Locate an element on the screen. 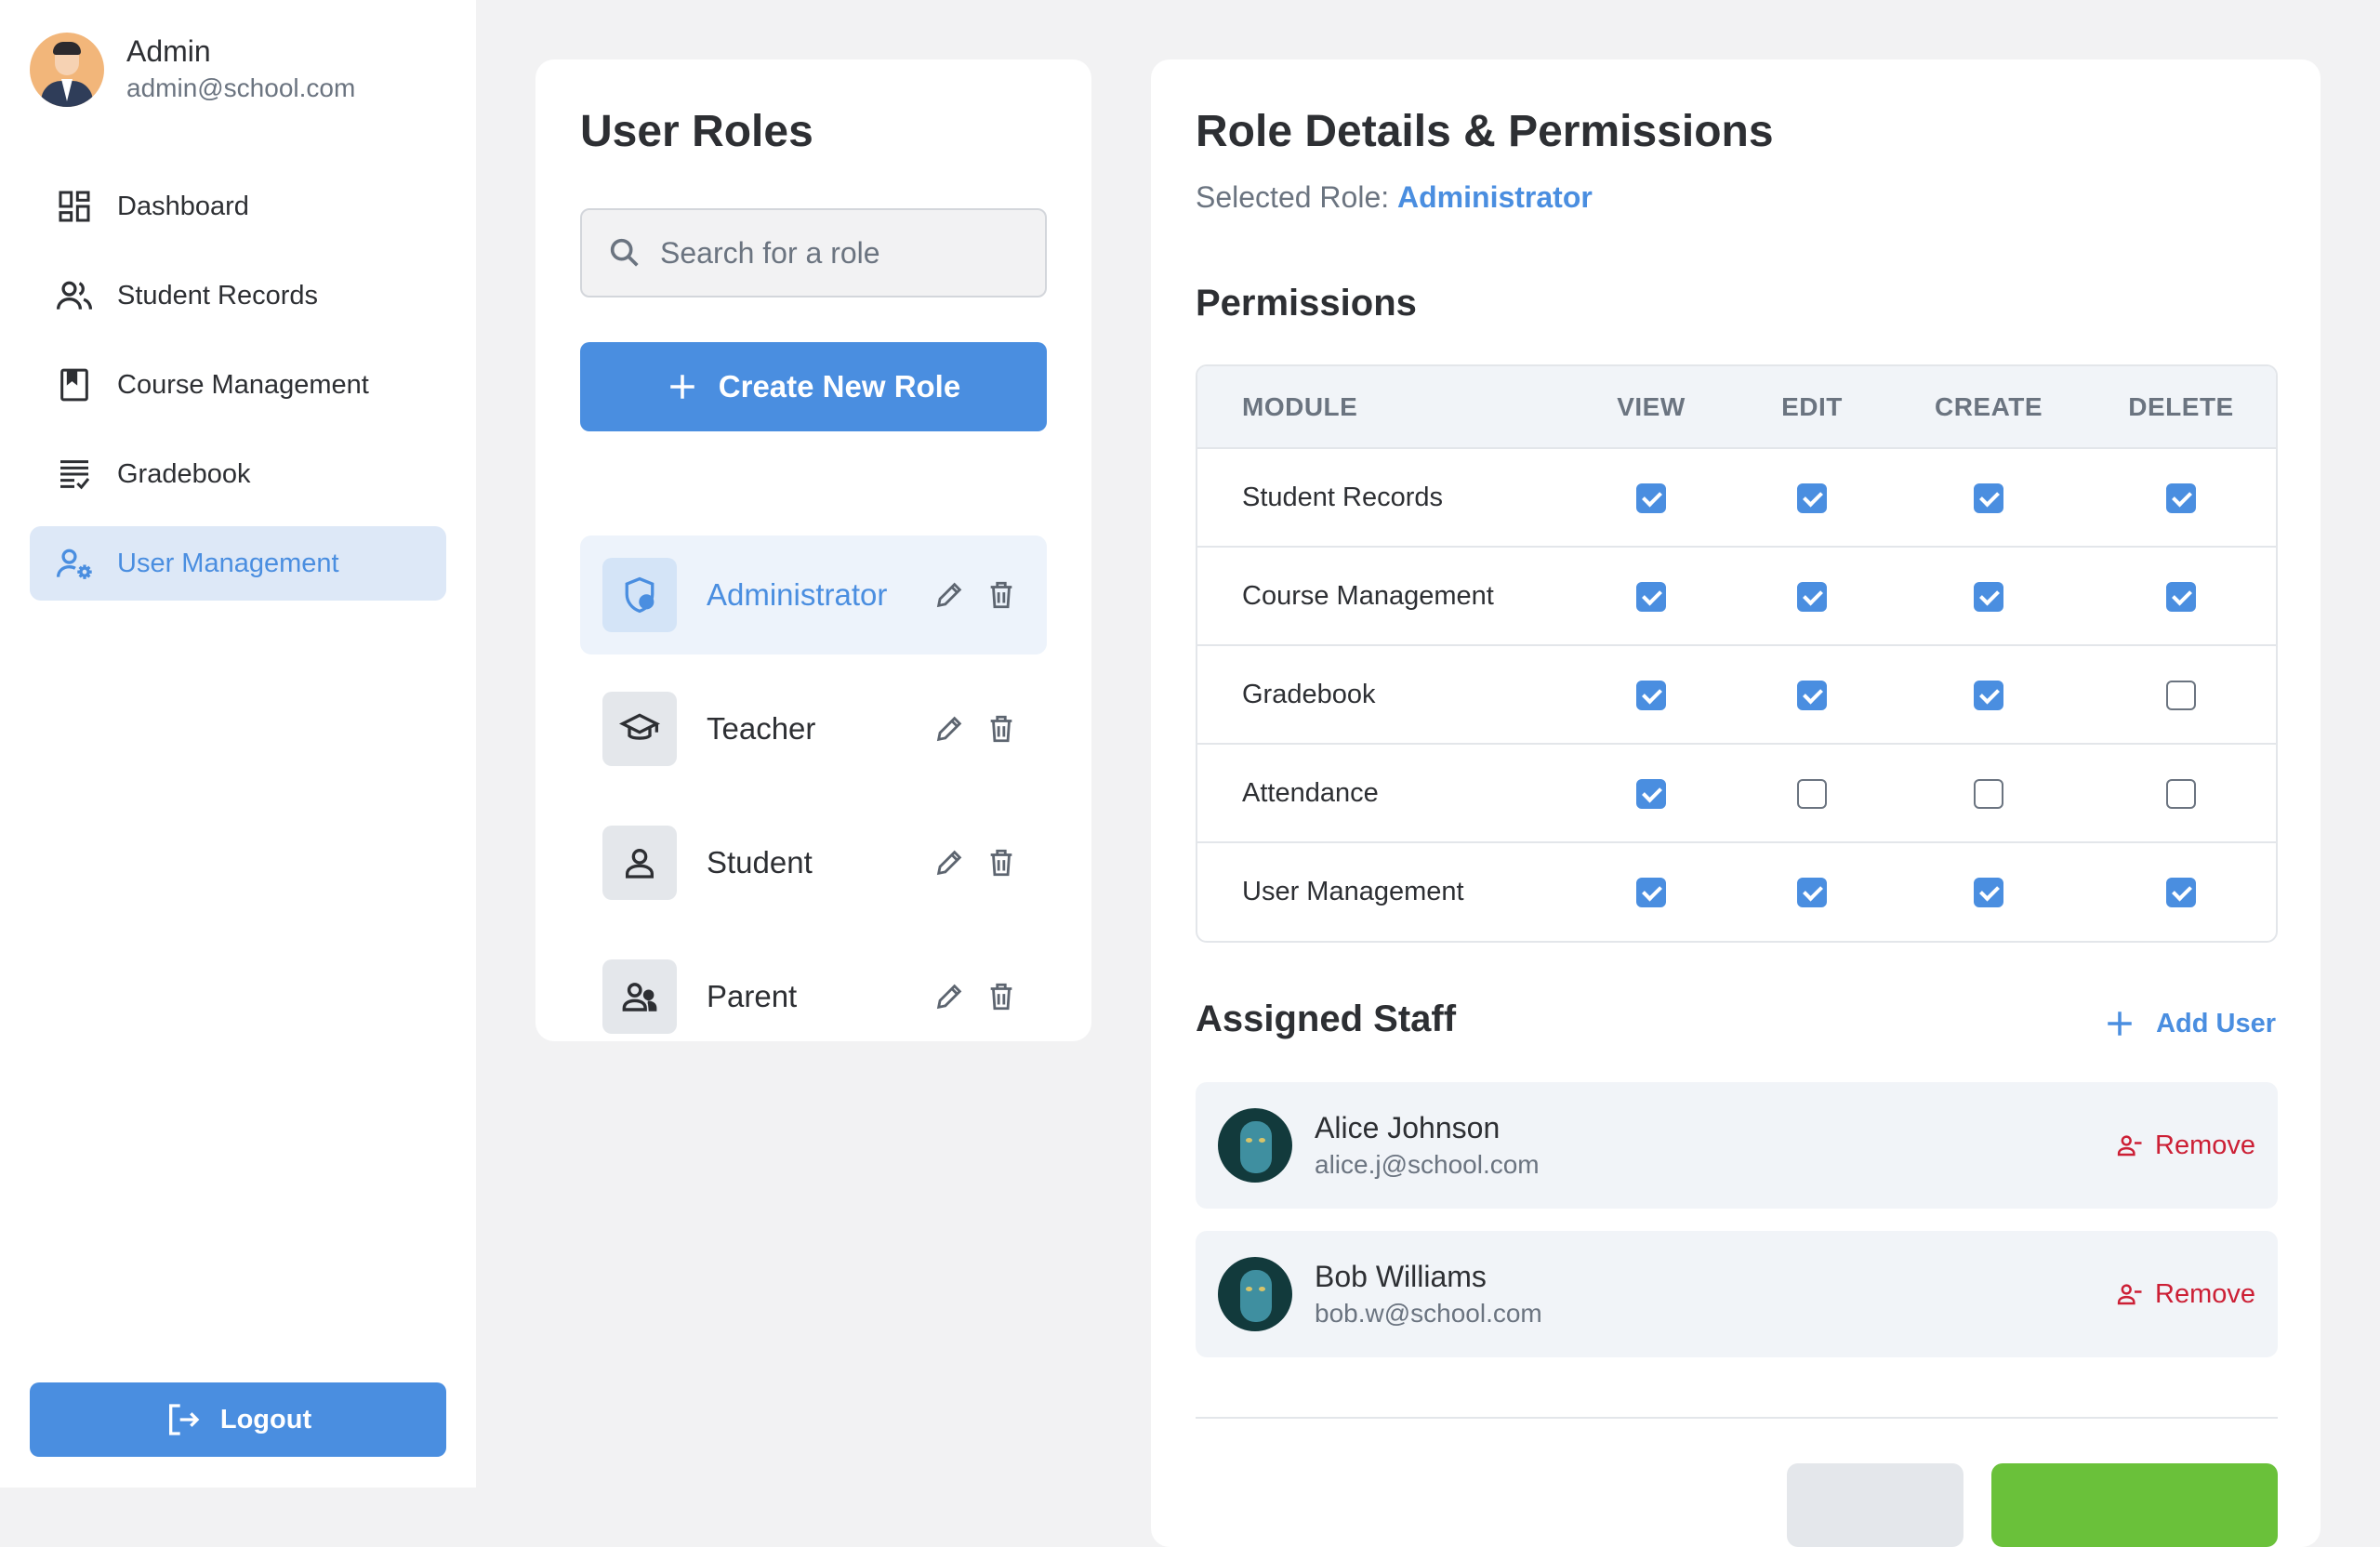  remove-label: Remove is located at coordinates (2205, 1145).